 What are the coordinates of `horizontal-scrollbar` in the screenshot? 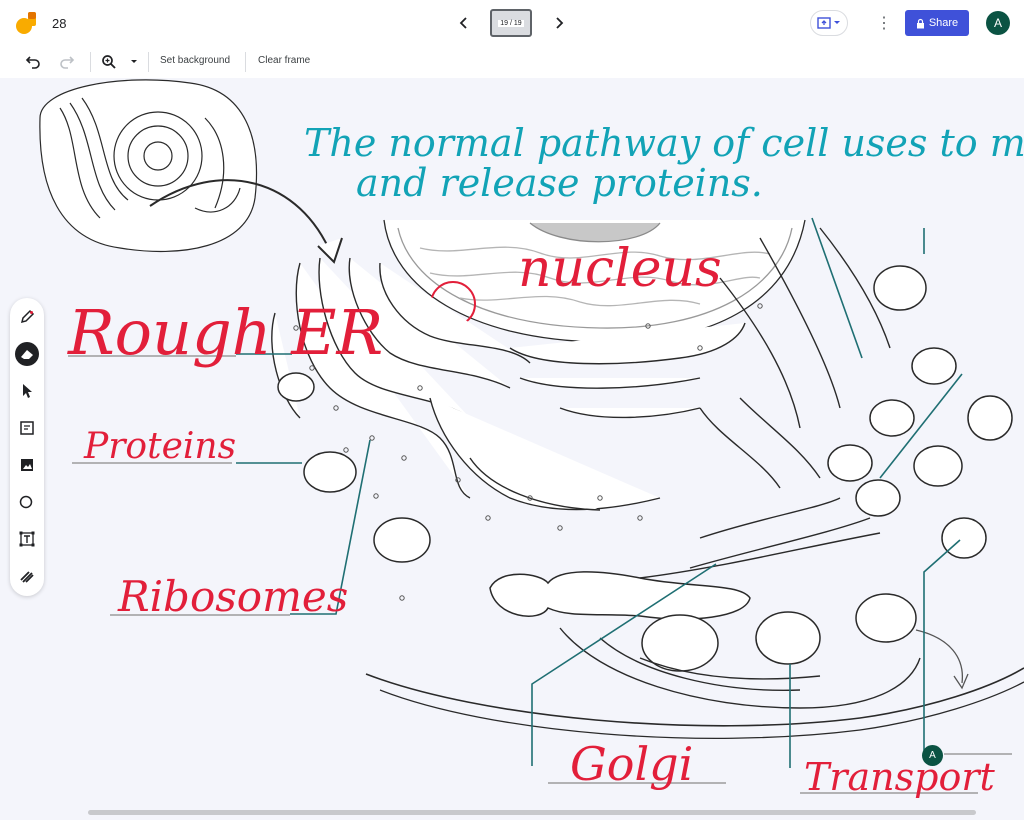 It's located at (532, 812).